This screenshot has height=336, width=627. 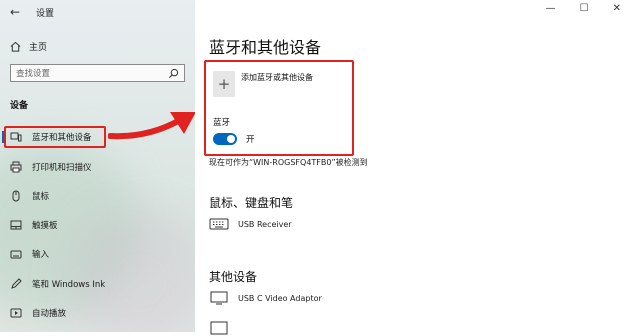 I want to click on other-devices-heading: 其他设备, so click(x=233, y=277).